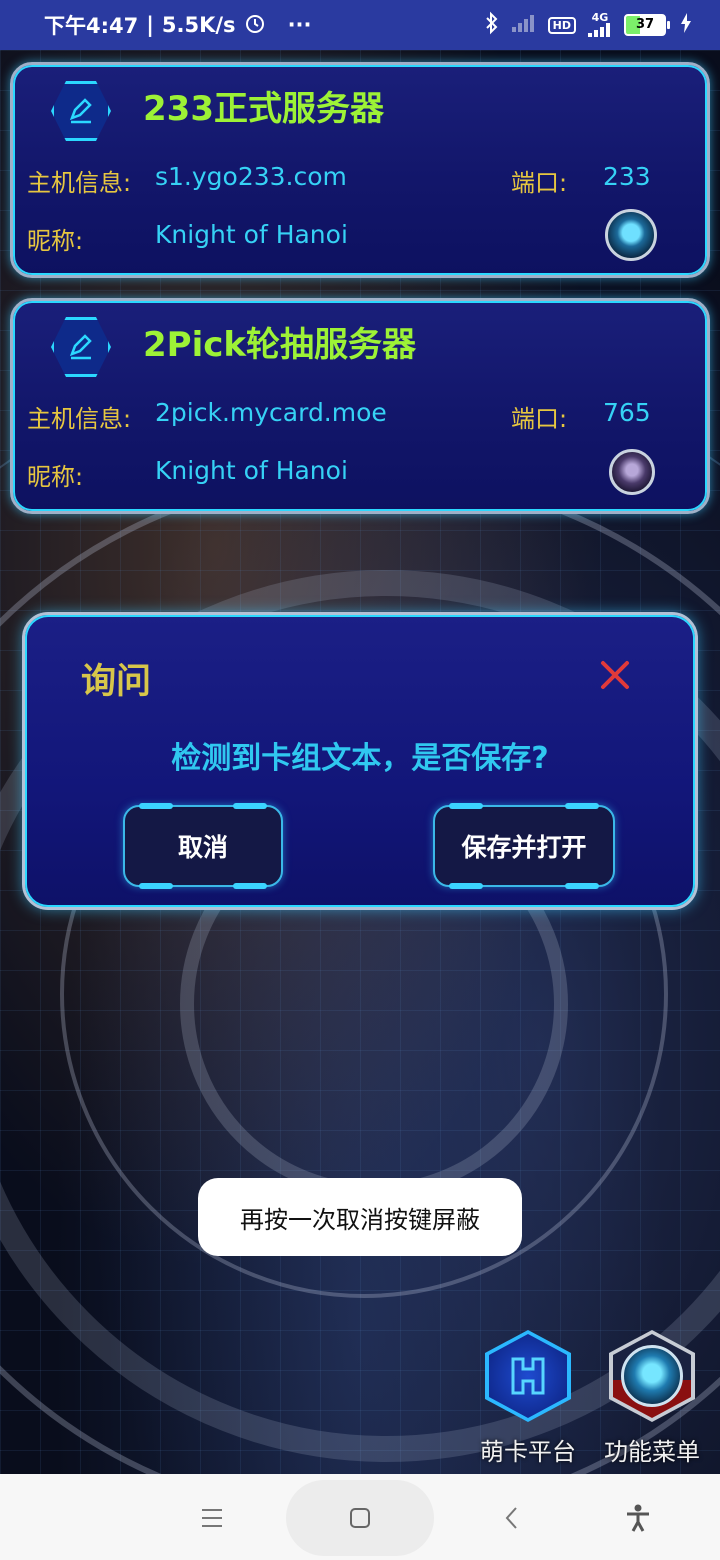  What do you see at coordinates (528, 1452) in the screenshot?
I see `mycard-platform-label: 萌卡平台` at bounding box center [528, 1452].